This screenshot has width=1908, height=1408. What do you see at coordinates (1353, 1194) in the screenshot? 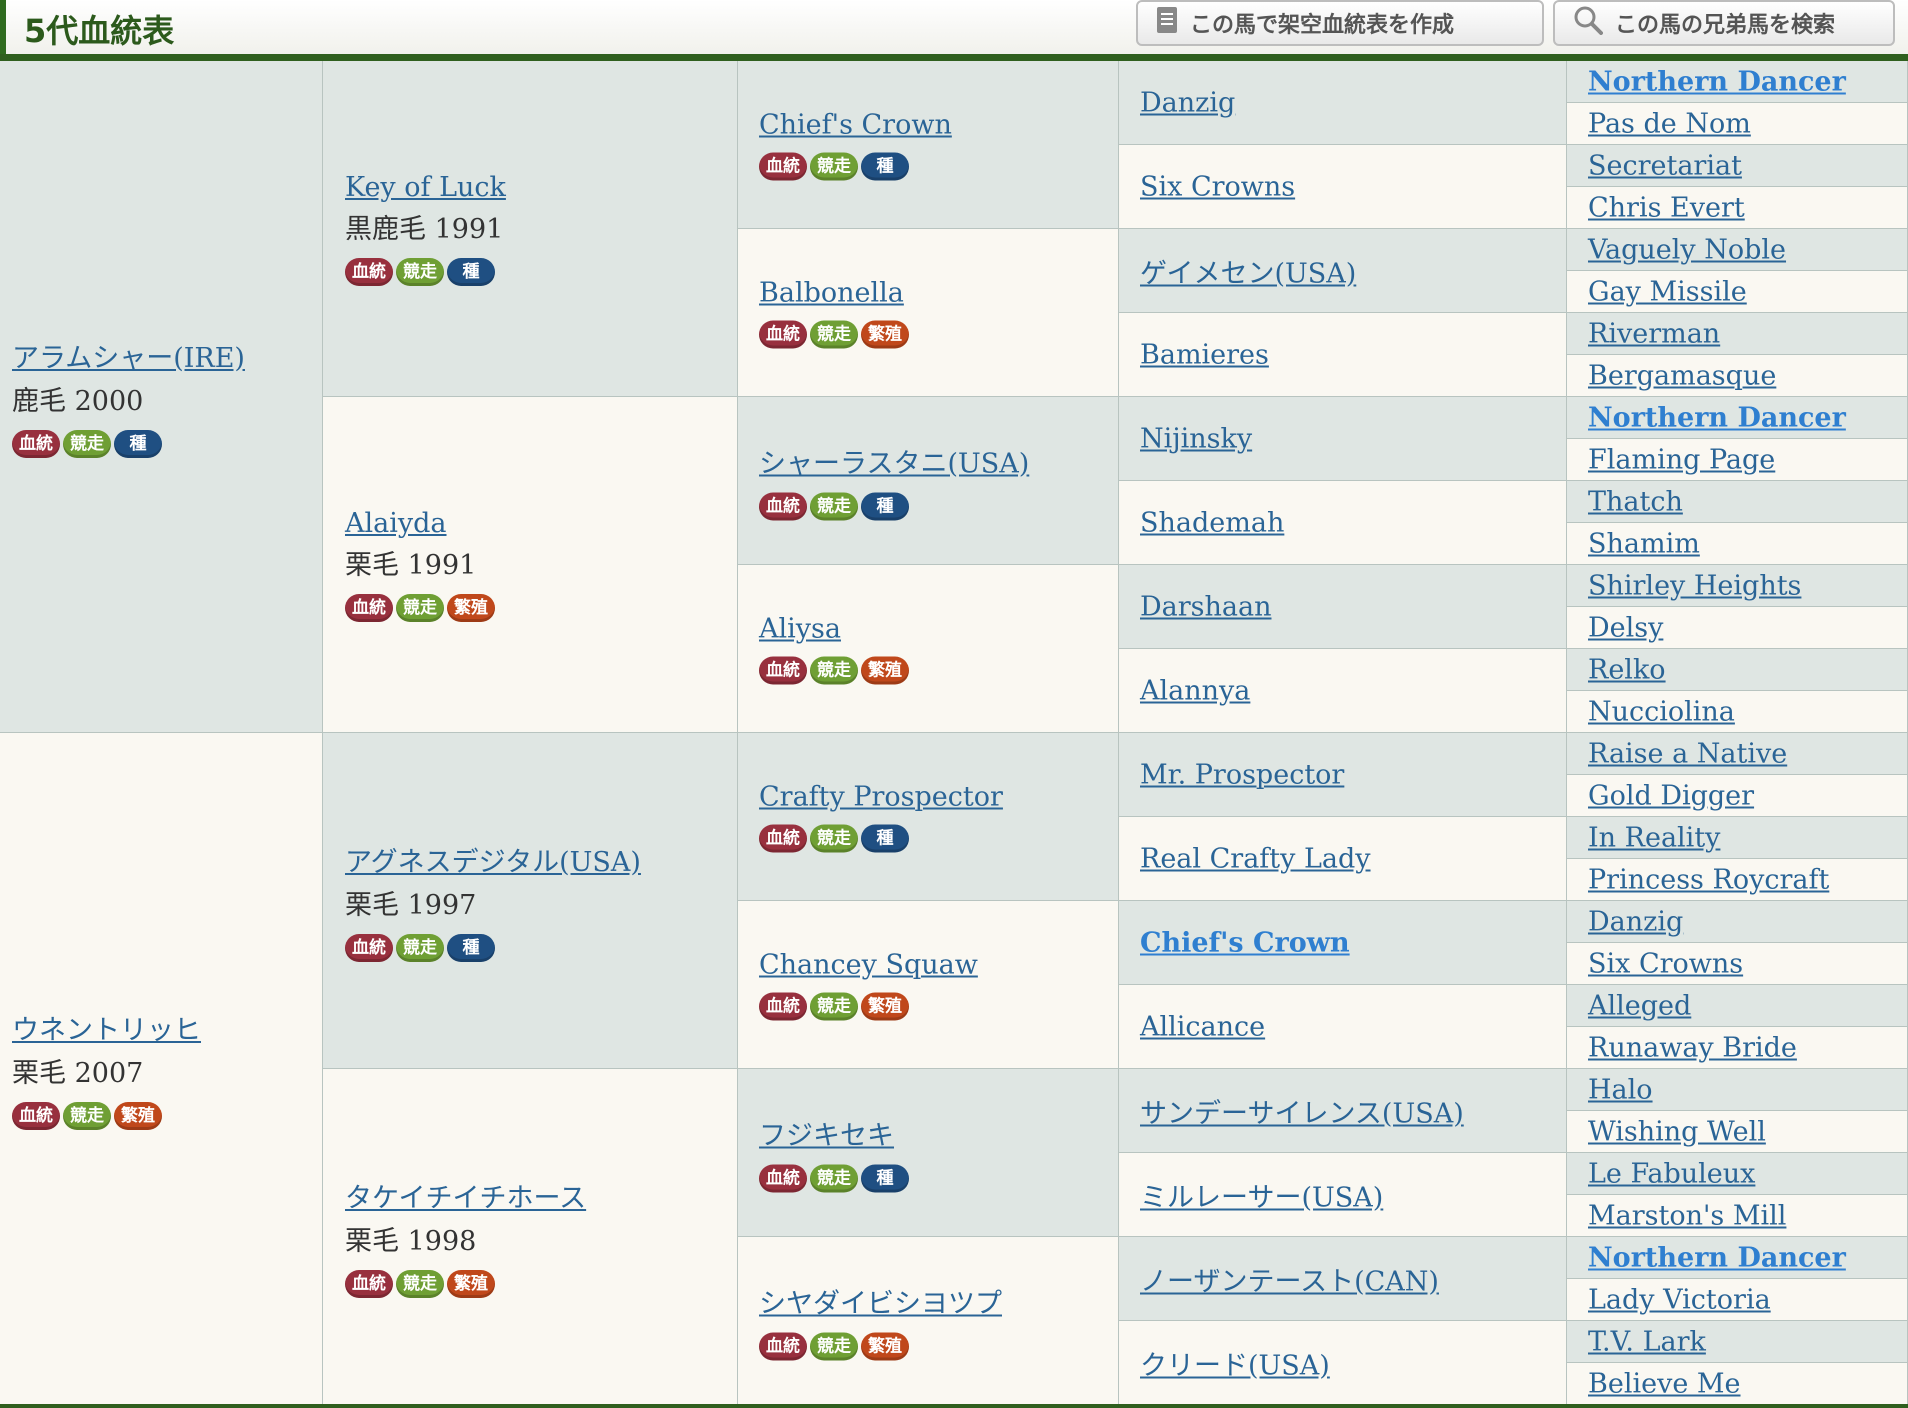
I see `horse-name-link: ミルレーサー(USA)` at bounding box center [1353, 1194].